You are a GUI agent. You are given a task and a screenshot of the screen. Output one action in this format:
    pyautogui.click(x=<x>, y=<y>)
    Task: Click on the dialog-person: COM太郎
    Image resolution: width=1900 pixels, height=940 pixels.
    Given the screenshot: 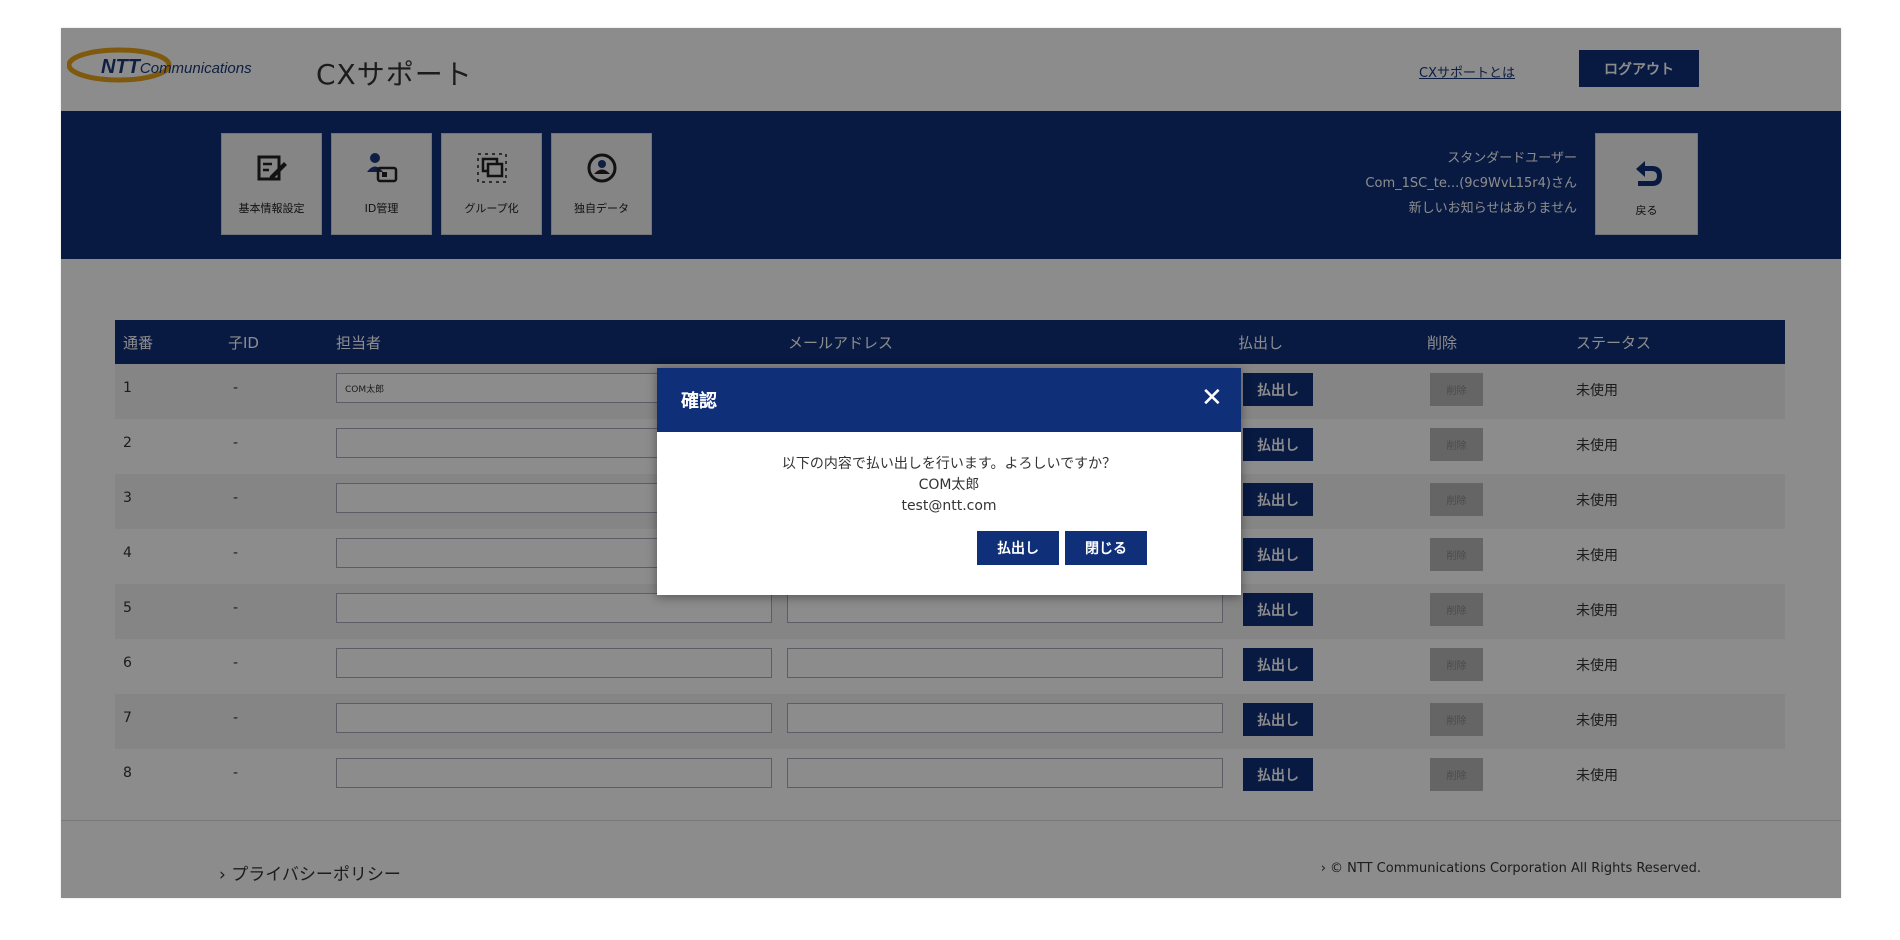 What is the action you would take?
    pyautogui.click(x=949, y=485)
    